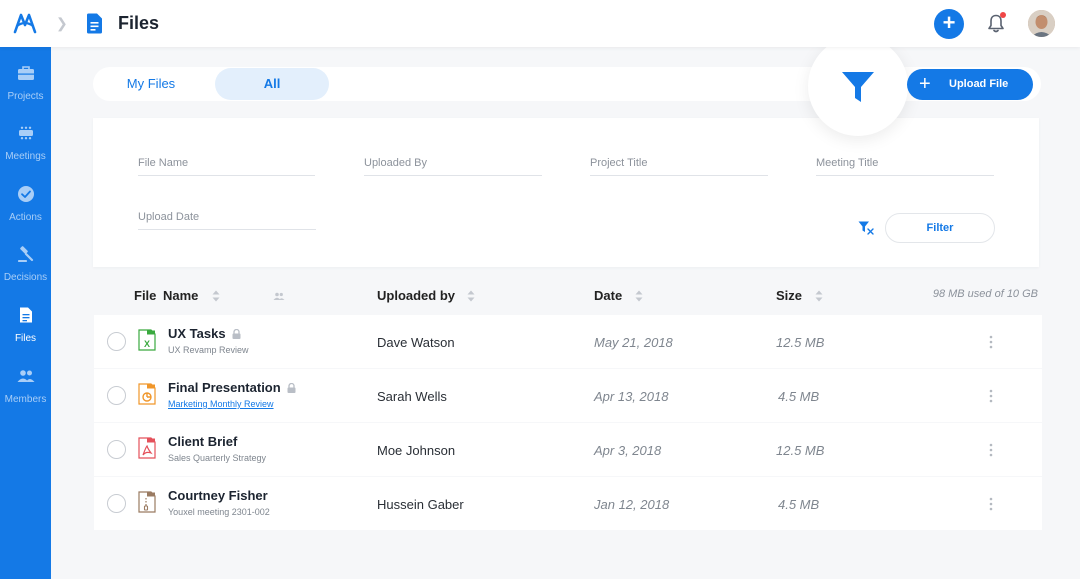 The image size is (1080, 579). I want to click on filter-funnel-icon, so click(858, 87).